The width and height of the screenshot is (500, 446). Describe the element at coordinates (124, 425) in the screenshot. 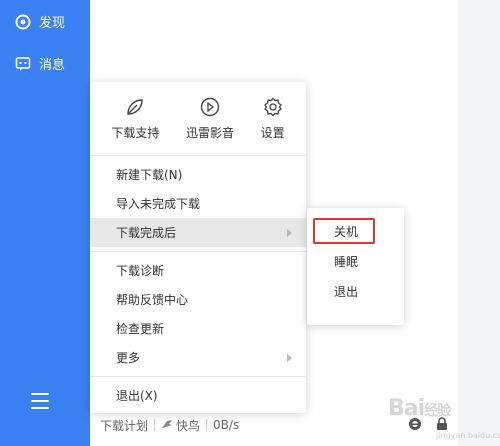

I see `download-plan-button: 下载计划` at that location.